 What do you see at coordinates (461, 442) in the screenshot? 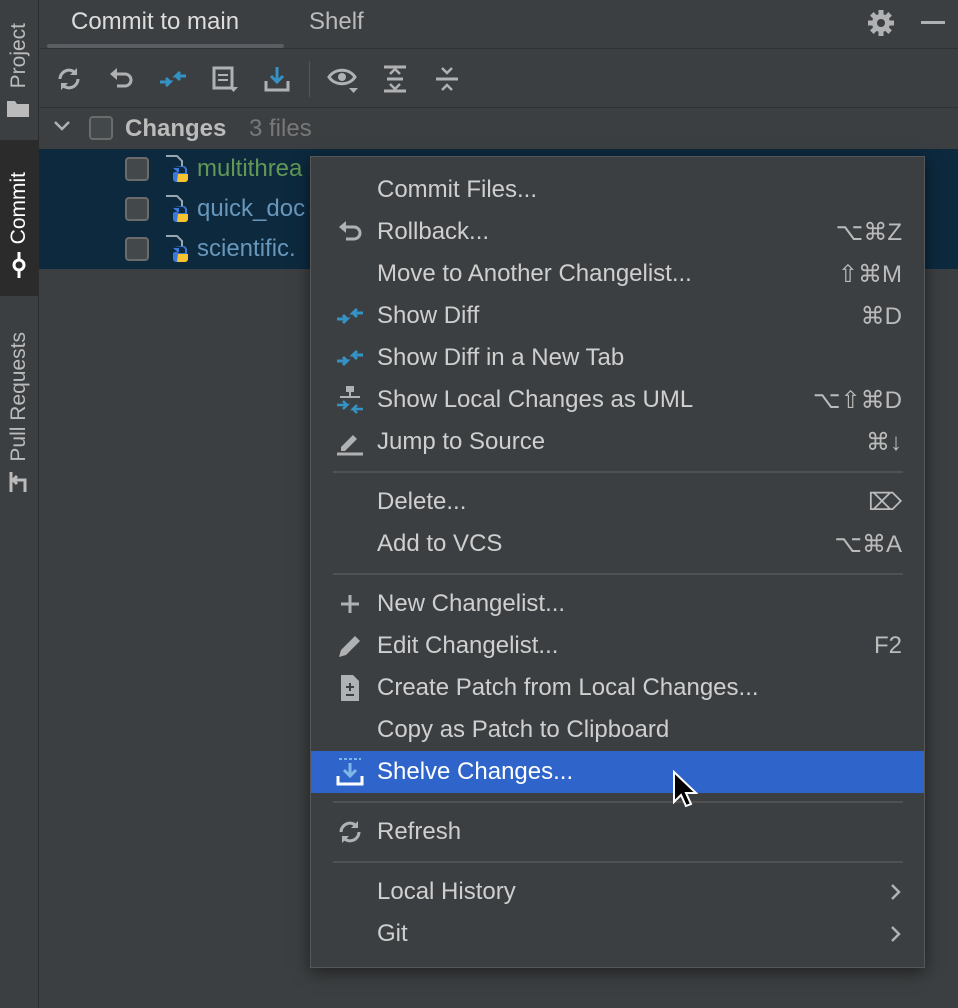
I see `menu-item-label: Jump to Source` at bounding box center [461, 442].